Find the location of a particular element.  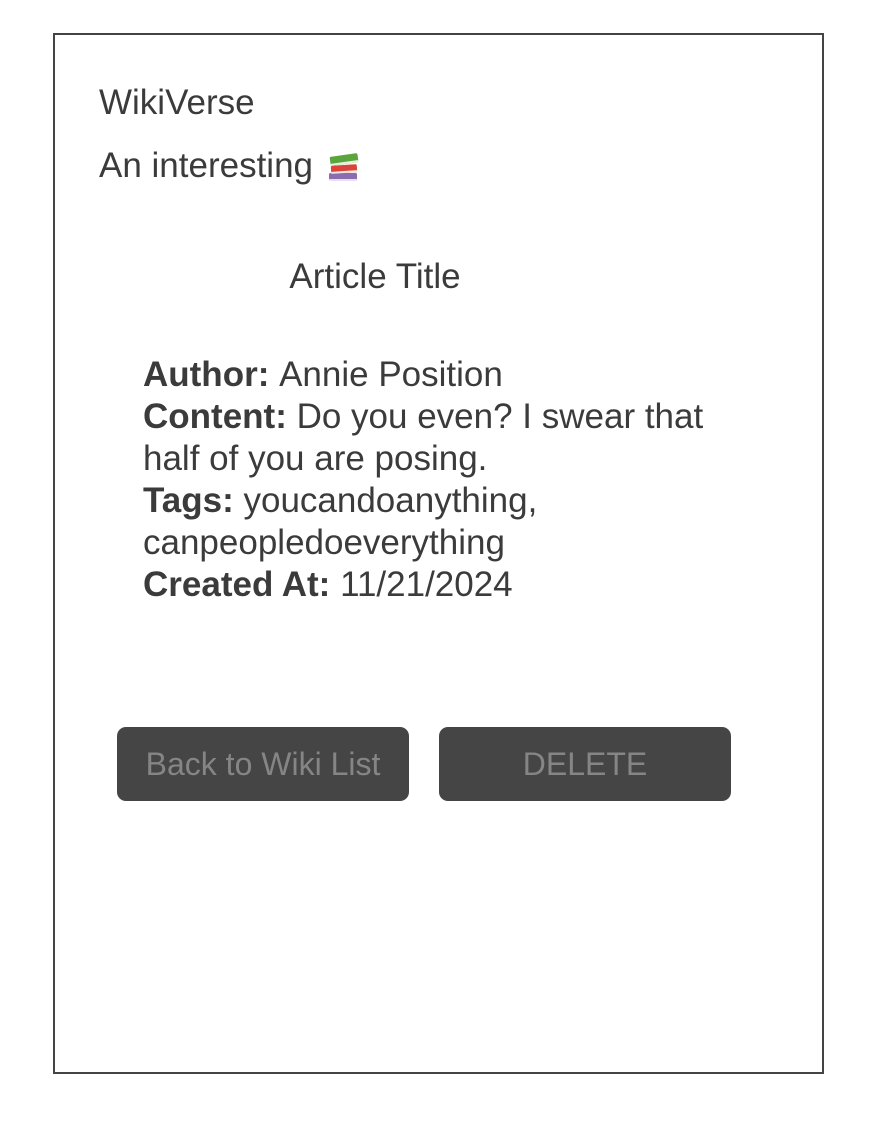

author-label: Author: is located at coordinates (211, 374).